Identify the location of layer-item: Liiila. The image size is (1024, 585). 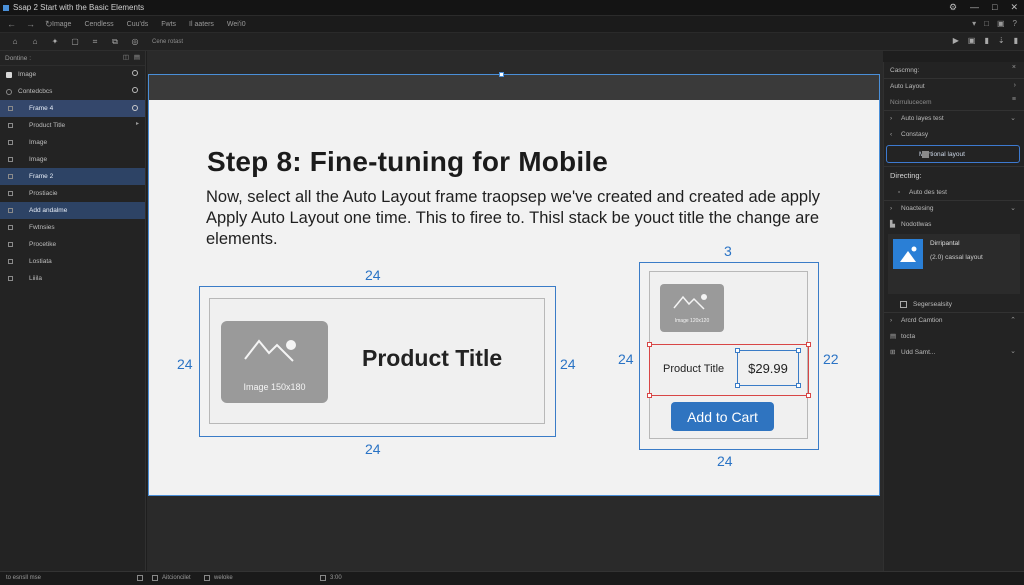
(72, 278).